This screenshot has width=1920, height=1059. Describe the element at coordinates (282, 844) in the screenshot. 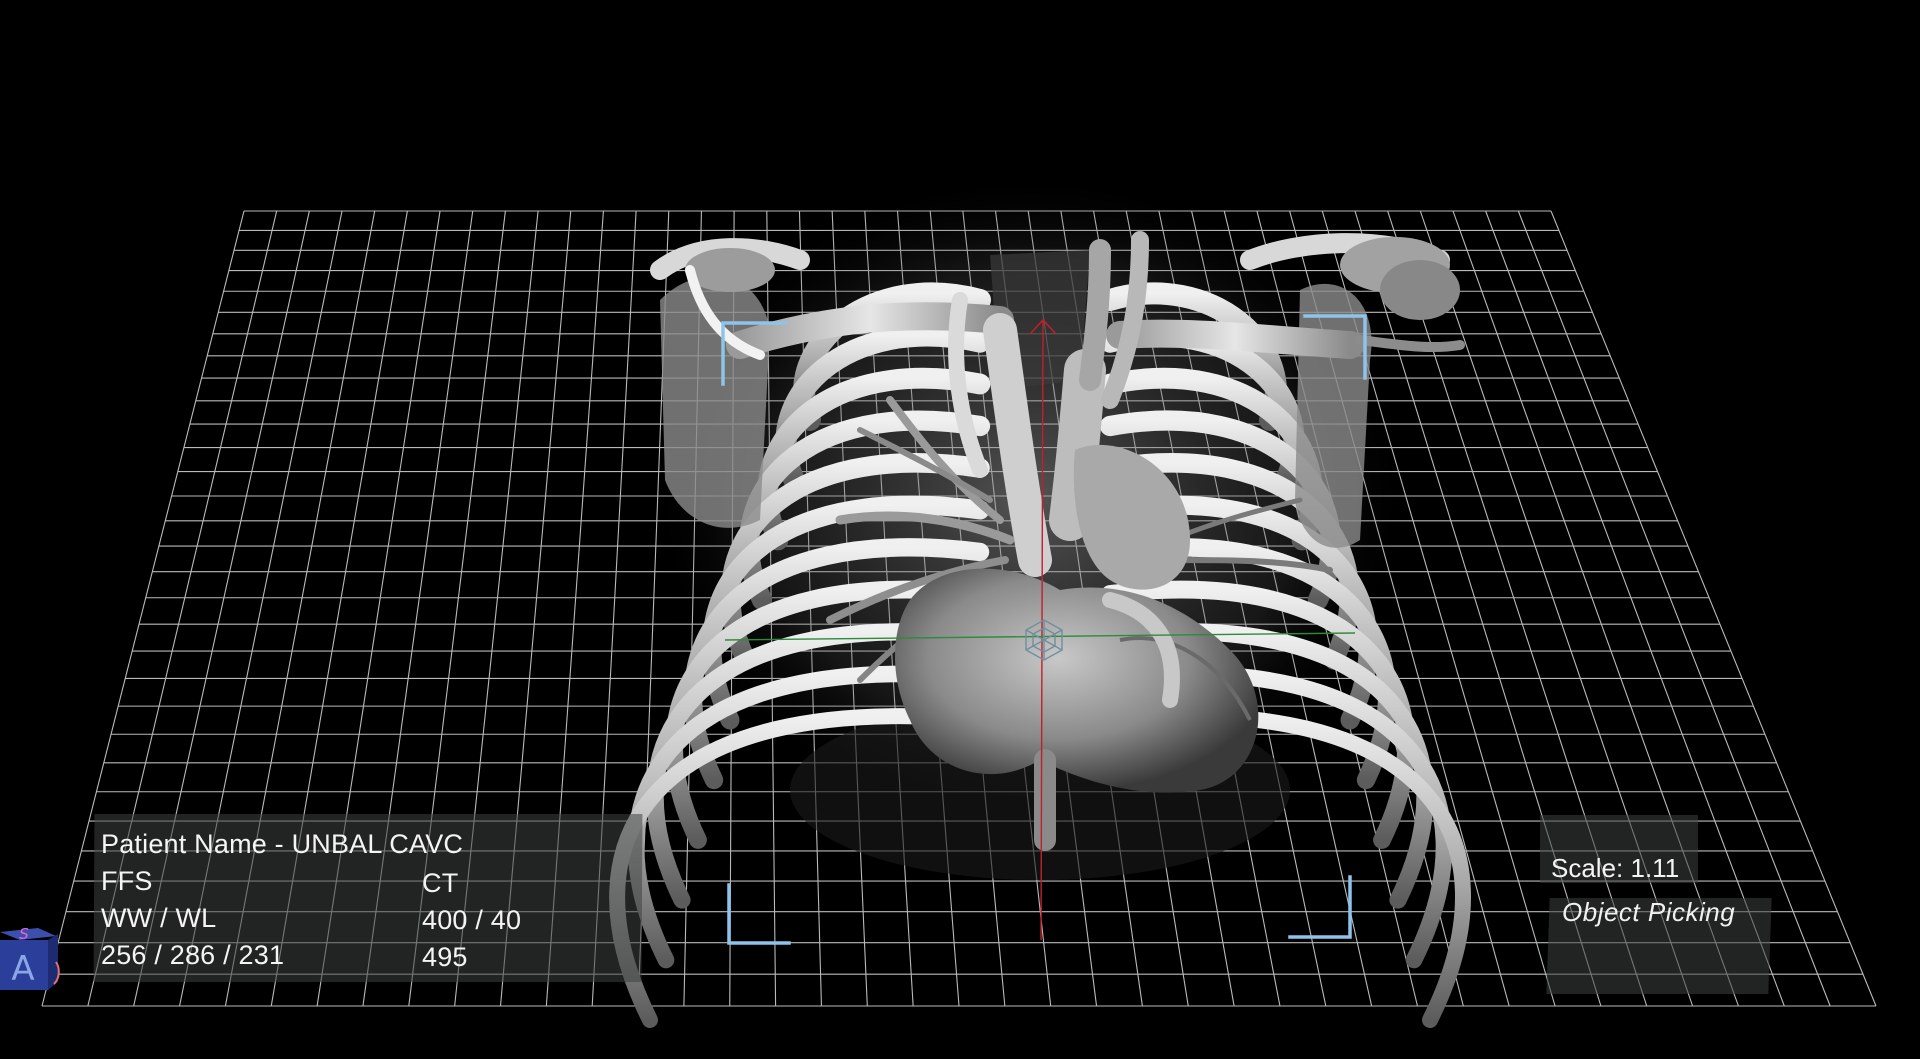

I see `patient-name-text: Patient Name - UNBAL CAVC` at that location.